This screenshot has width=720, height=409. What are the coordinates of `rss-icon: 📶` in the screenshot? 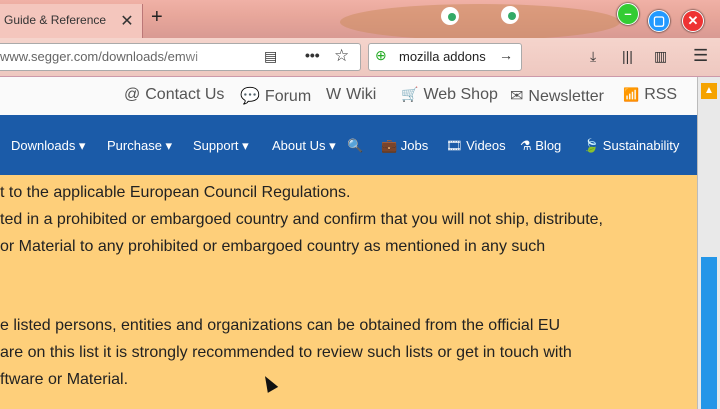 It's located at (631, 94).